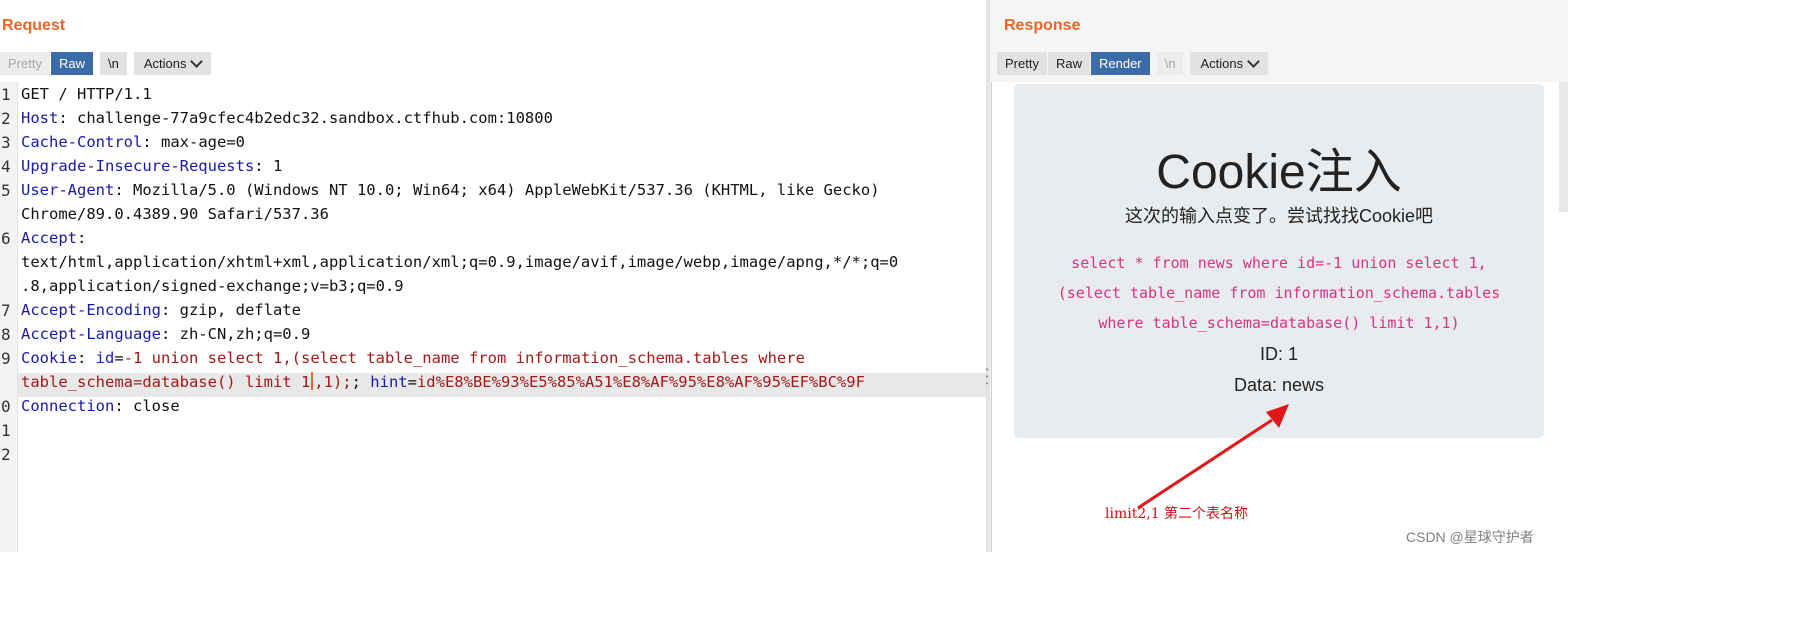 This screenshot has width=1805, height=635. What do you see at coordinates (1177, 514) in the screenshot?
I see `annotation-note: limit2,1 第二个表名称` at bounding box center [1177, 514].